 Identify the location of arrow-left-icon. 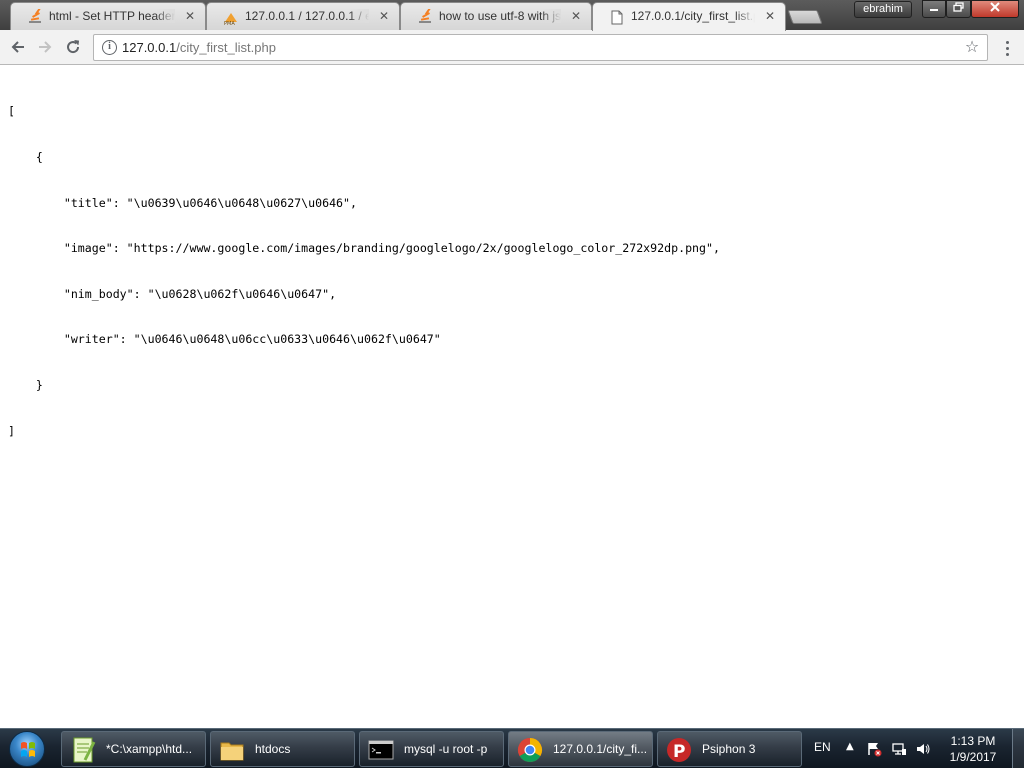
(17, 47).